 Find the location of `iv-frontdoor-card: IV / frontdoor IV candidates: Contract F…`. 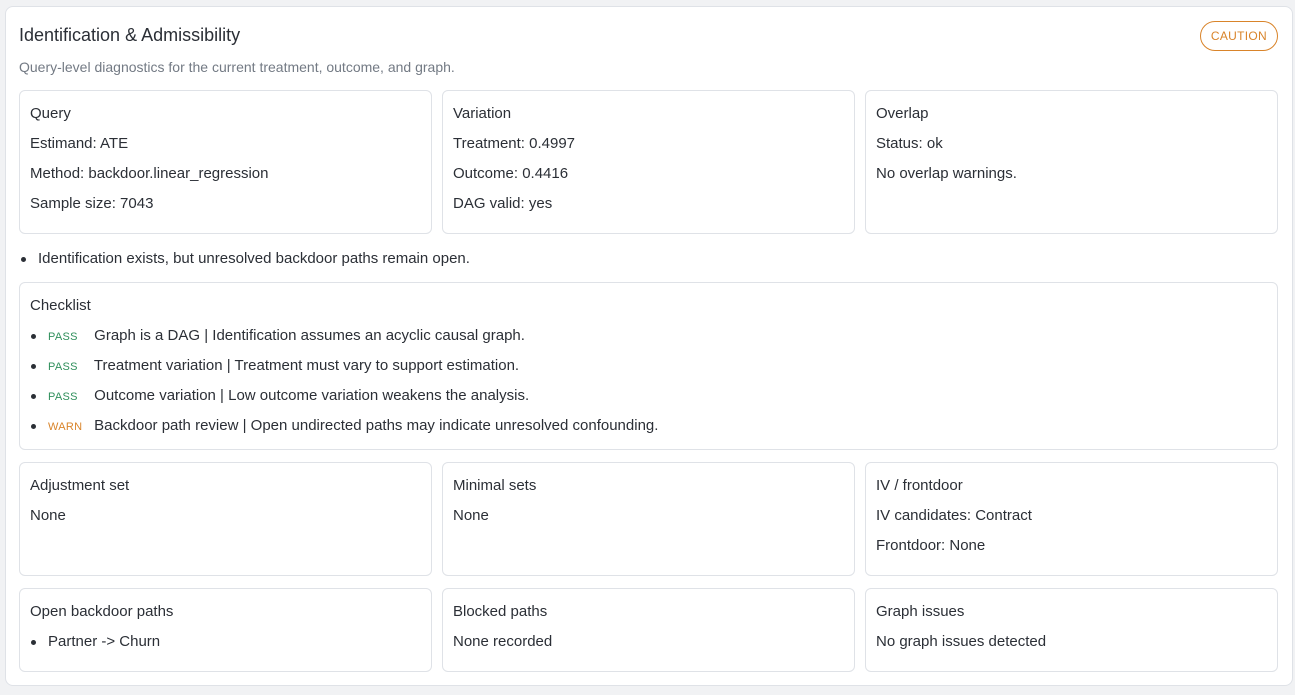

iv-frontdoor-card: IV / frontdoor IV candidates: Contract F… is located at coordinates (1071, 519).